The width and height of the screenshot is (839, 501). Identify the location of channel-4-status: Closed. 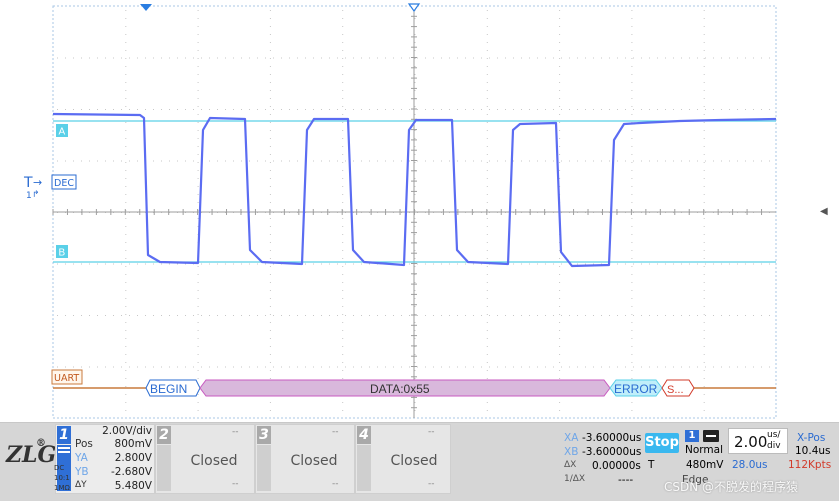
(414, 461).